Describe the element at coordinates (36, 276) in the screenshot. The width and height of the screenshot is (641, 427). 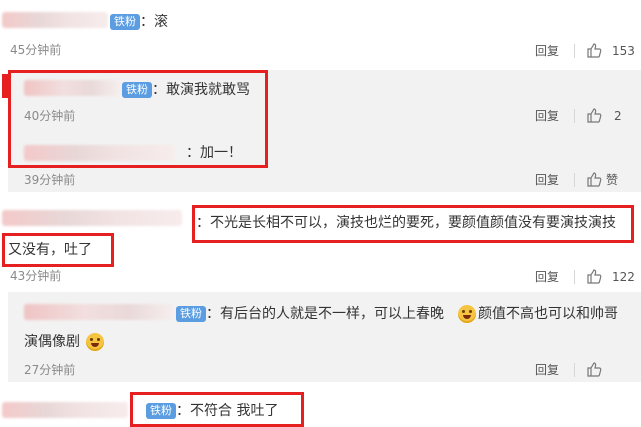
I see `comment-time: 43分钟前` at that location.